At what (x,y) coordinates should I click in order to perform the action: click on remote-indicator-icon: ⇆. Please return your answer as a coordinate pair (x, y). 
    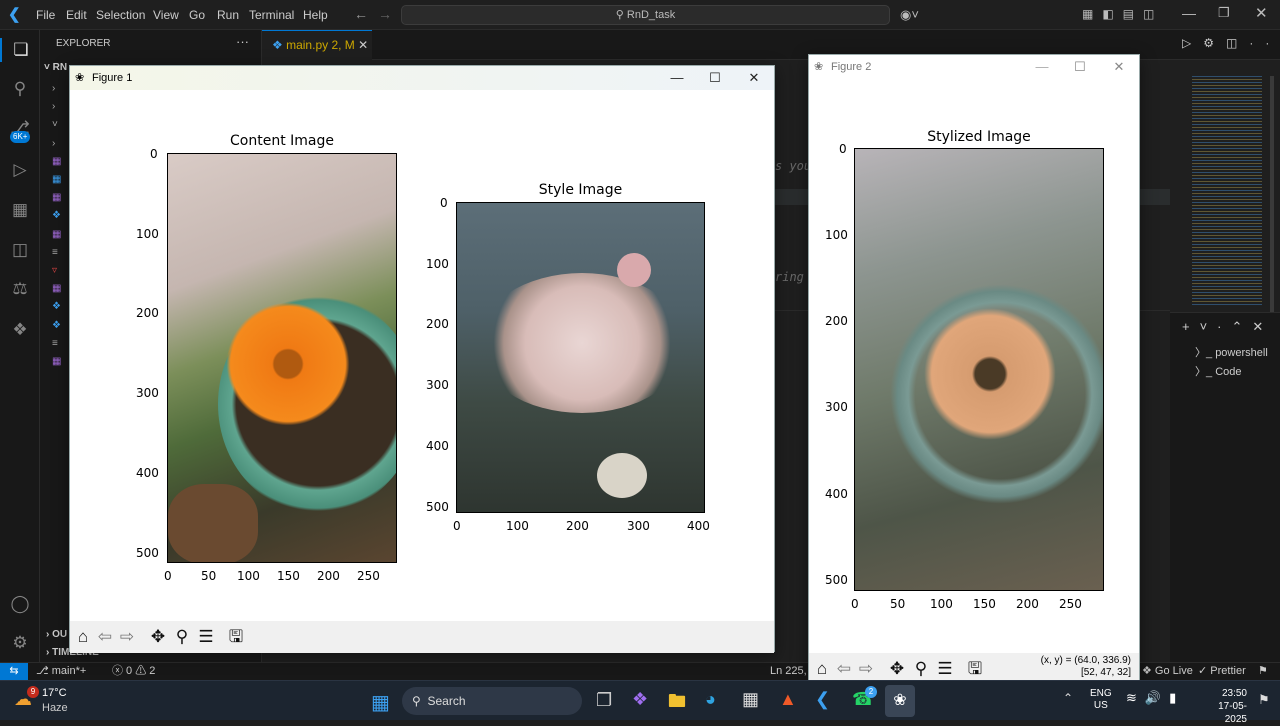
    Looking at the image, I should click on (14, 671).